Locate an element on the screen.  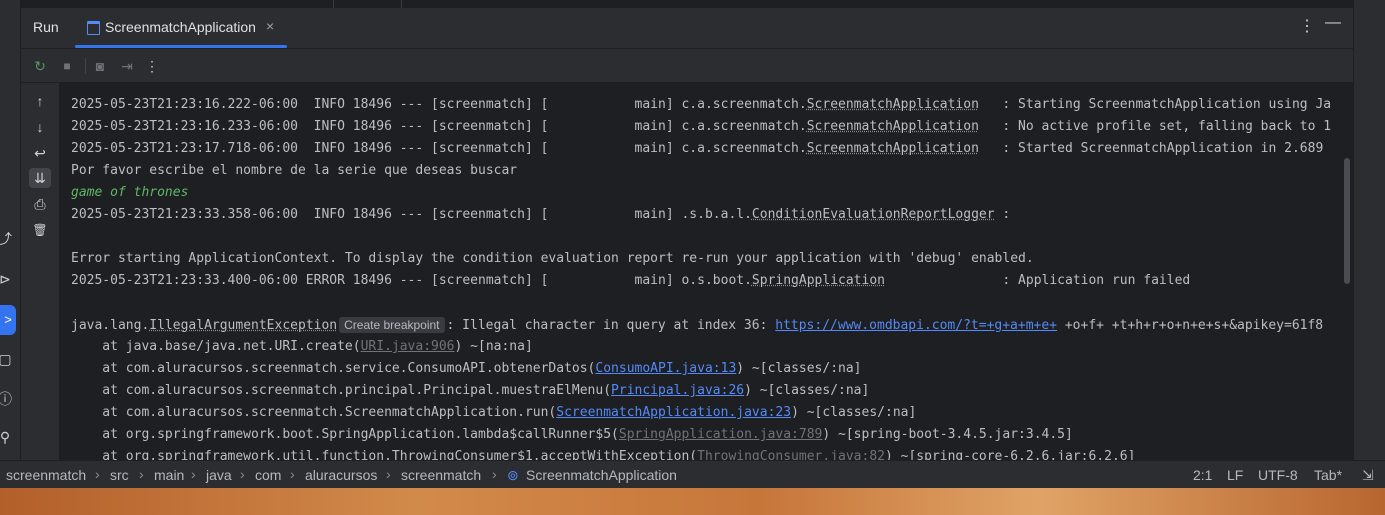
caret-position: 2:1 is located at coordinates (1202, 475).